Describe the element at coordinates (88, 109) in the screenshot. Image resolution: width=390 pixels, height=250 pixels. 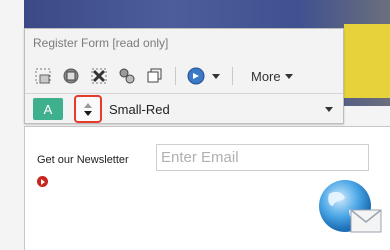
I see `style-stepper` at that location.